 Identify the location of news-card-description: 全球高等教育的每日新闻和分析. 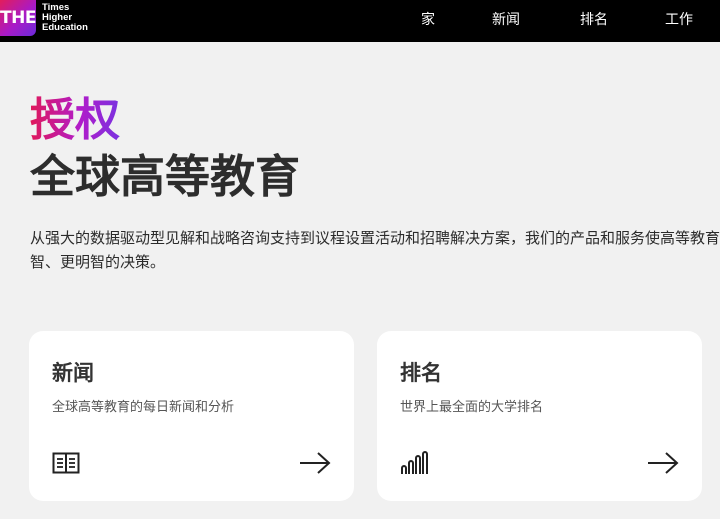
(143, 407).